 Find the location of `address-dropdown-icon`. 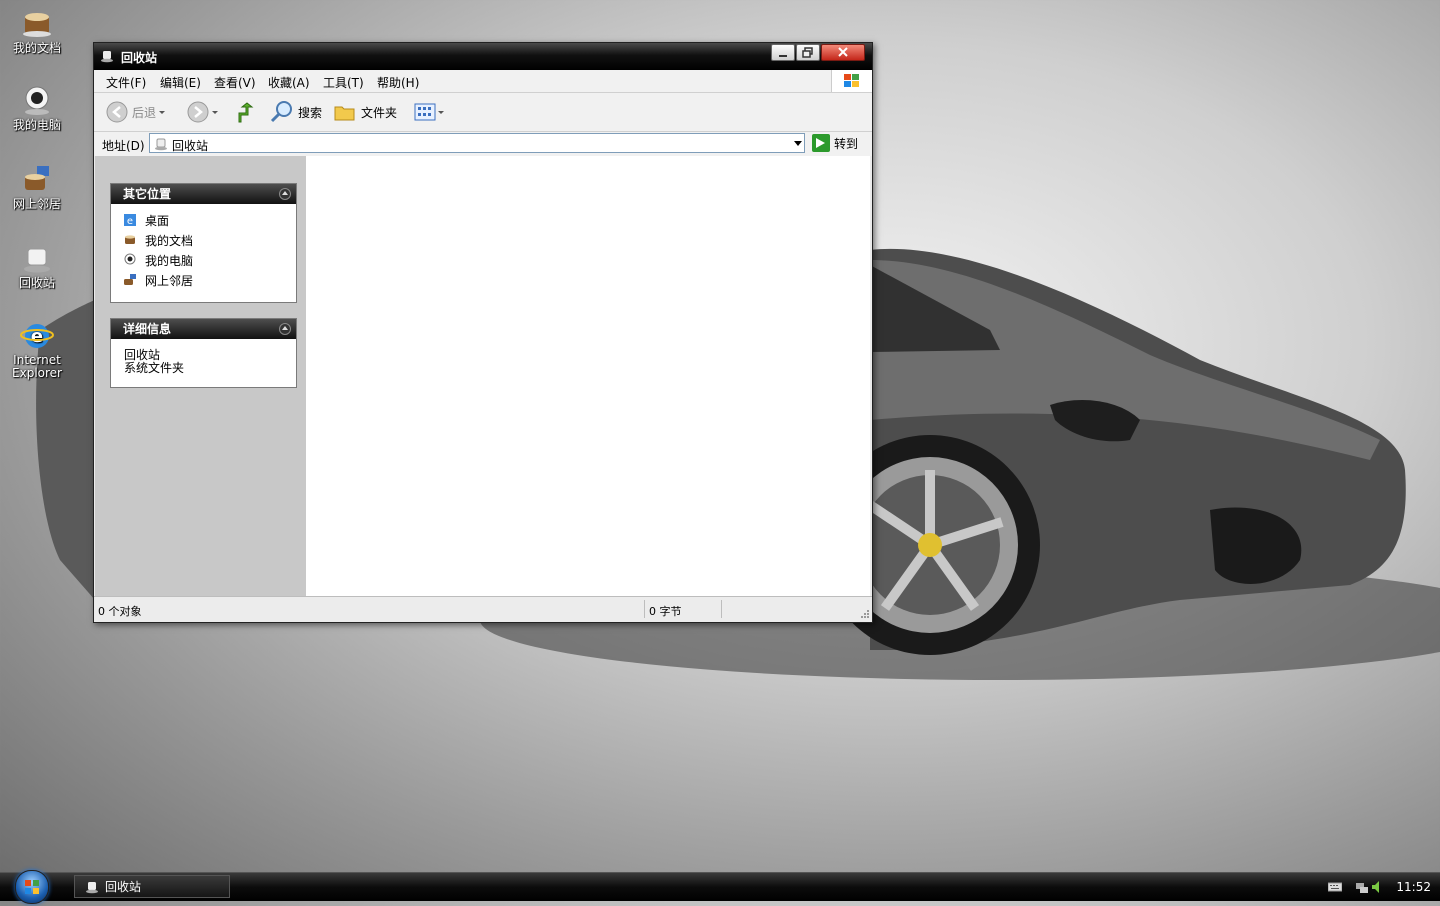

address-dropdown-icon is located at coordinates (798, 143).